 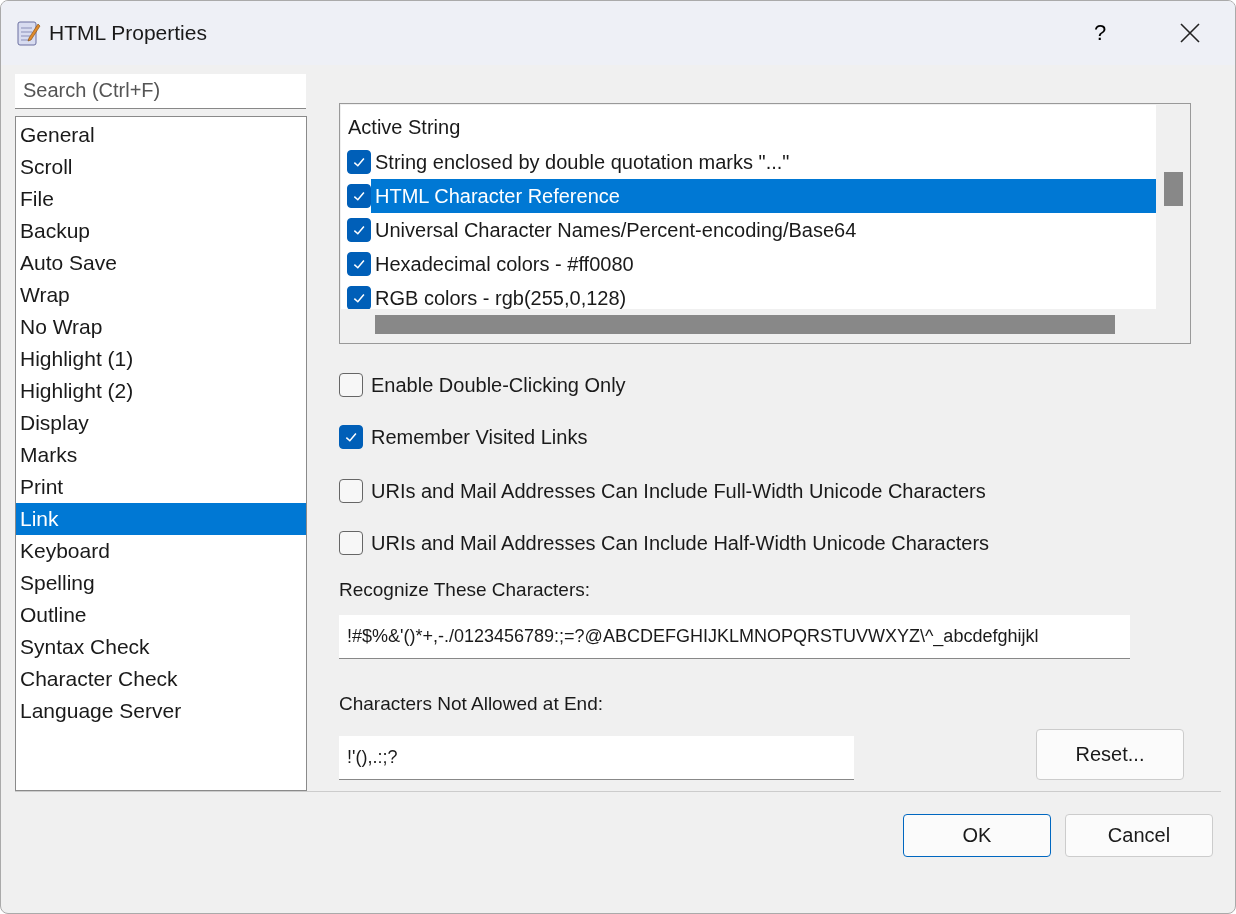 What do you see at coordinates (161, 454) in the screenshot?
I see `category-item: Marks` at bounding box center [161, 454].